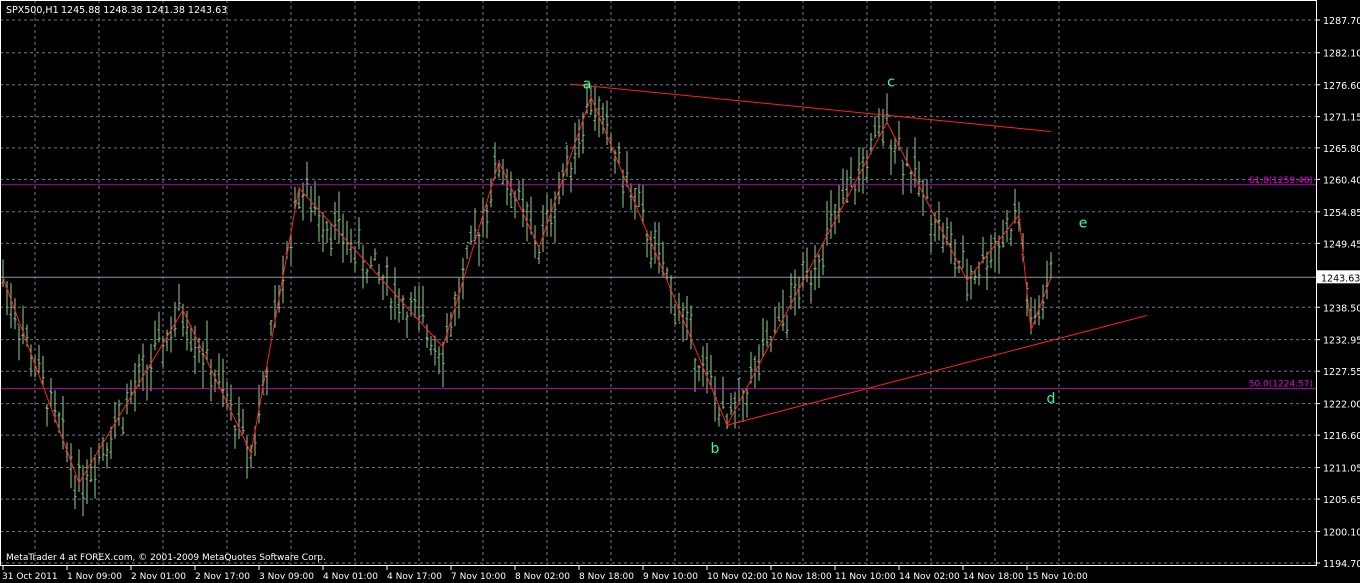  Describe the element at coordinates (929, 577) in the screenshot. I see `x-tick-label: 14 Nov 02:00` at that location.